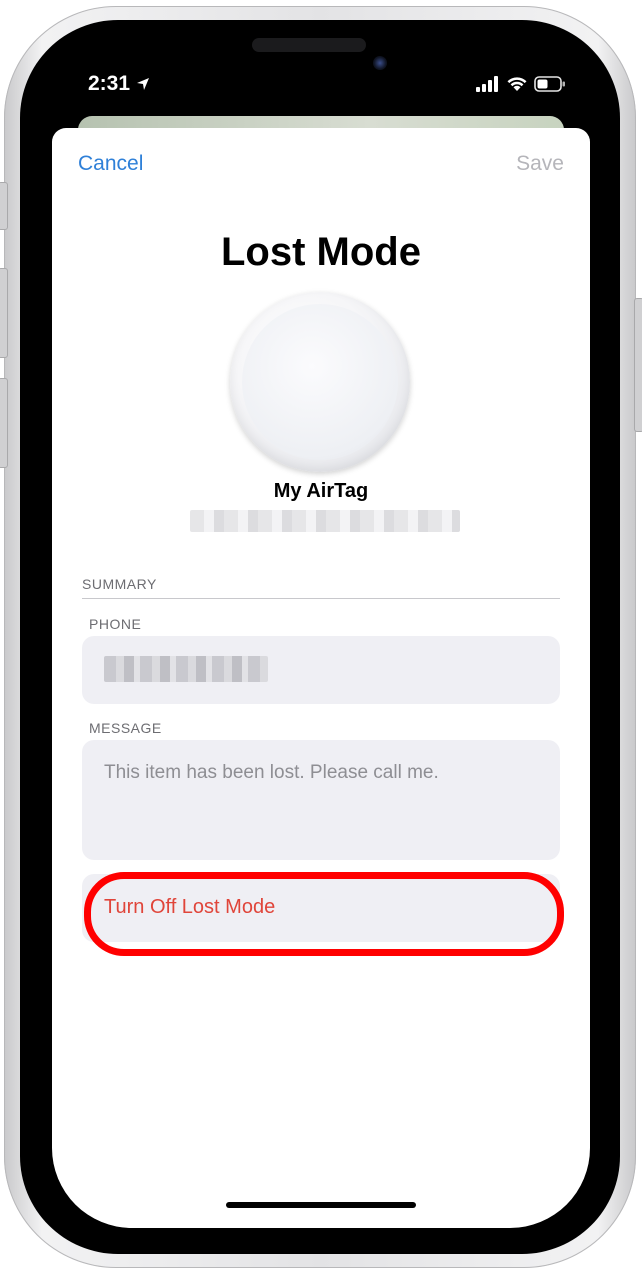 The height and width of the screenshot is (1274, 642). Describe the element at coordinates (119, 584) in the screenshot. I see `summary-header: SUMMARY` at that location.